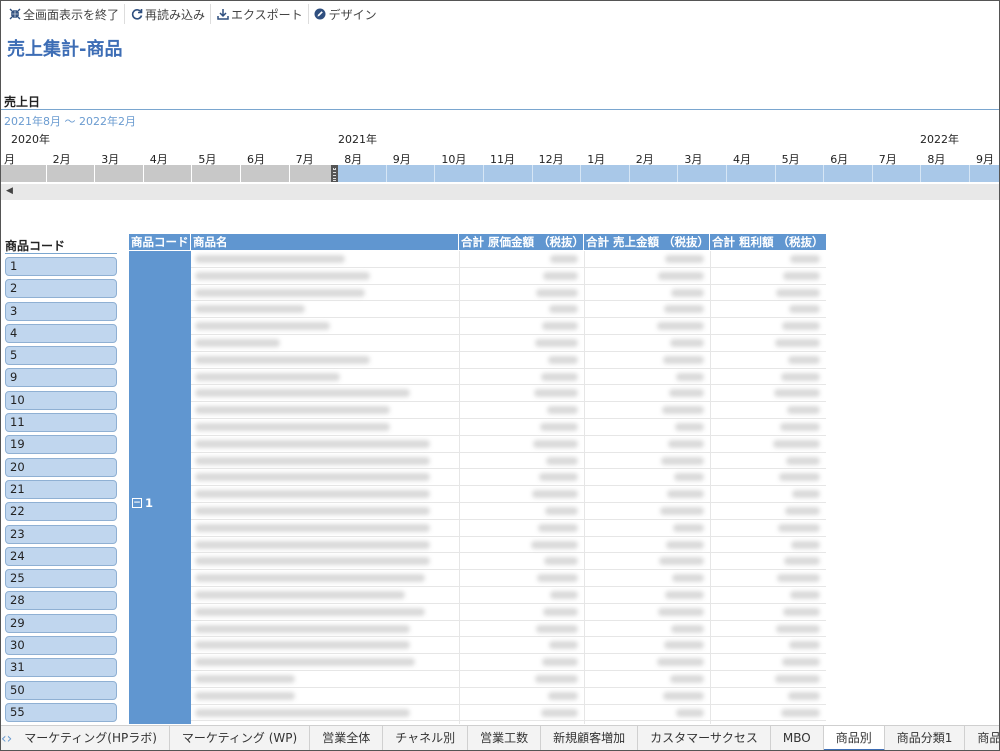  What do you see at coordinates (9, 191) in the screenshot?
I see `scroll-left-arrow-icon: ◀` at bounding box center [9, 191].